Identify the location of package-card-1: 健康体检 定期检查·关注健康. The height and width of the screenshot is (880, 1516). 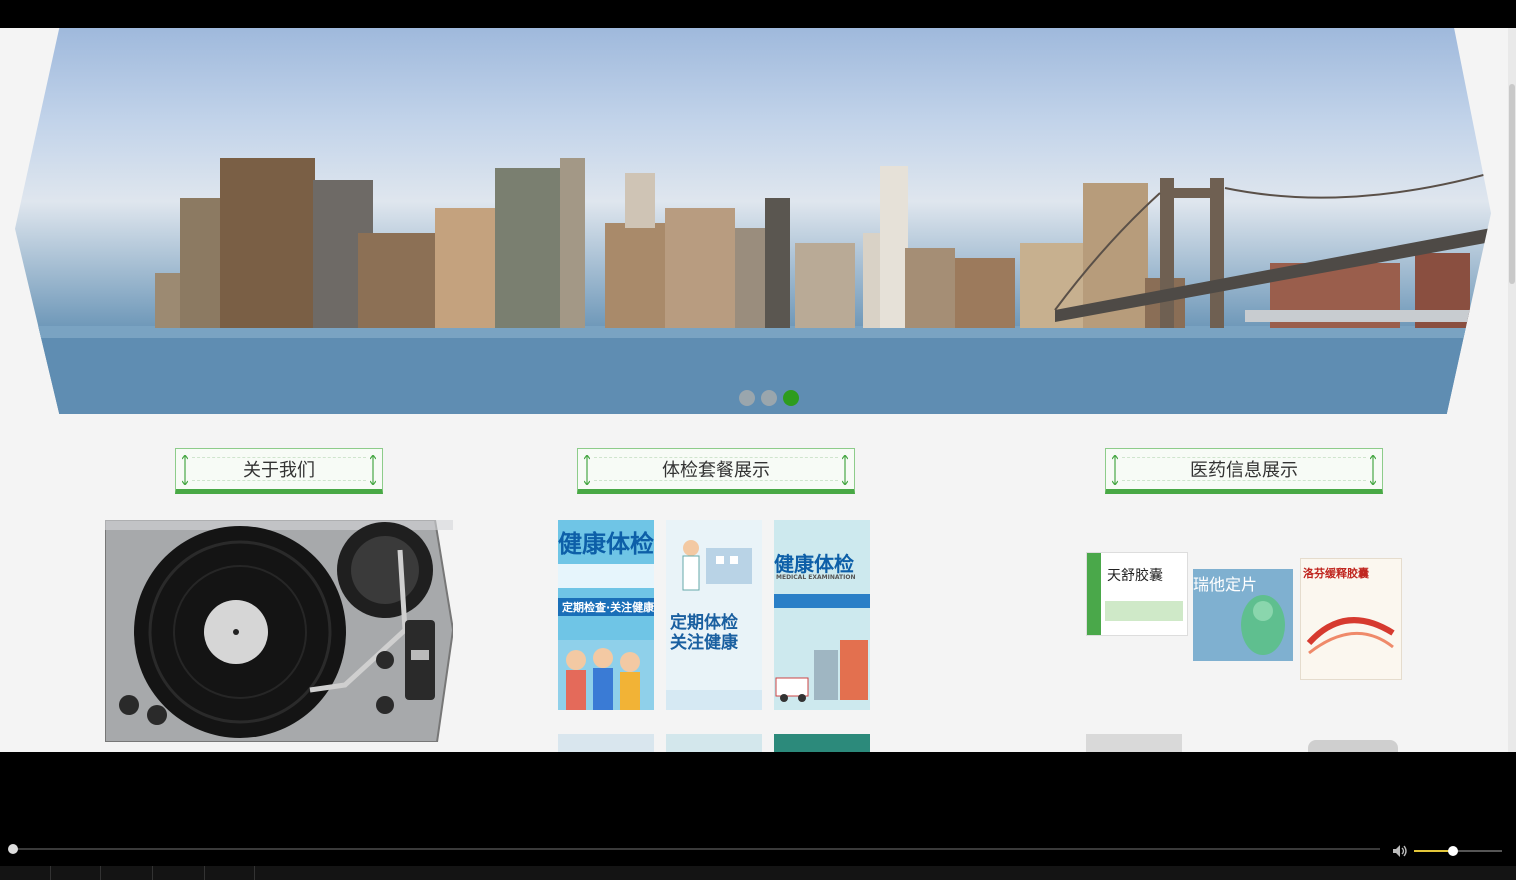
(606, 615).